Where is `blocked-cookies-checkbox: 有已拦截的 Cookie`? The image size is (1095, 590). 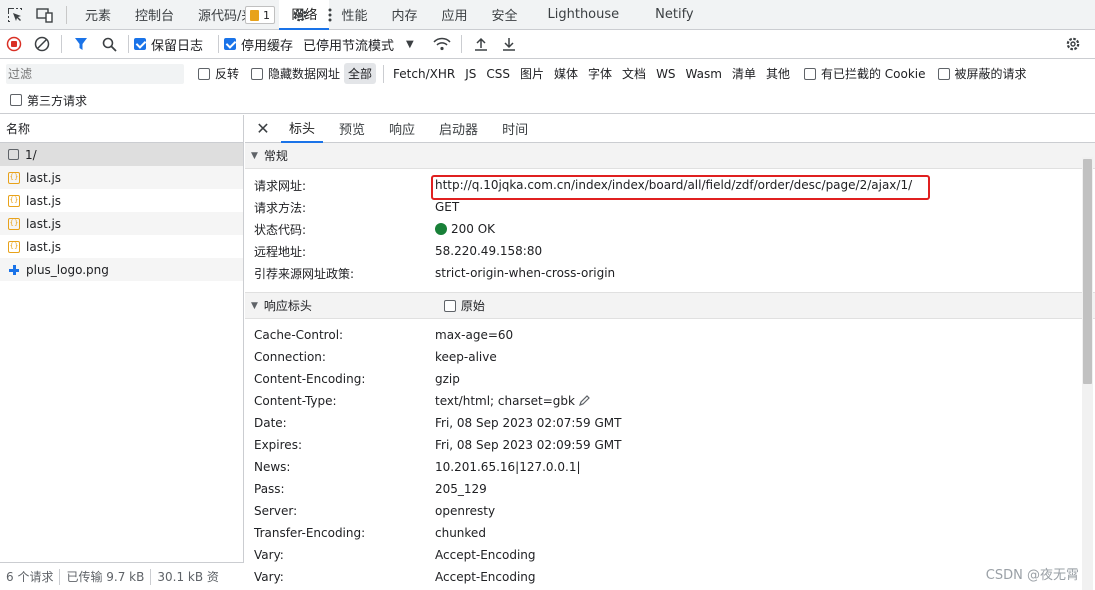
blocked-cookies-checkbox: 有已拦截的 Cookie is located at coordinates (864, 73).